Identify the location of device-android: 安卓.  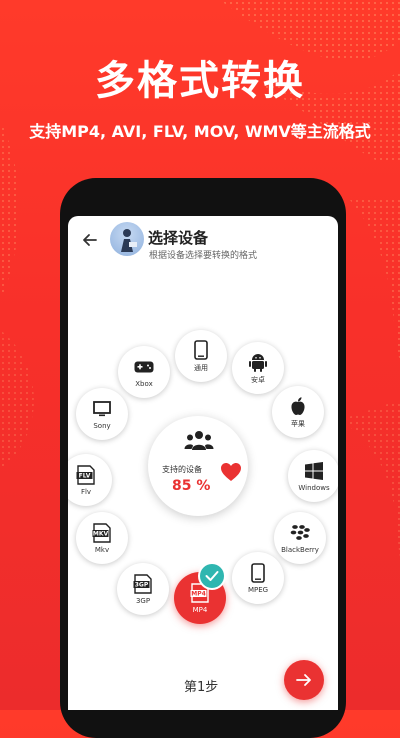
(258, 368).